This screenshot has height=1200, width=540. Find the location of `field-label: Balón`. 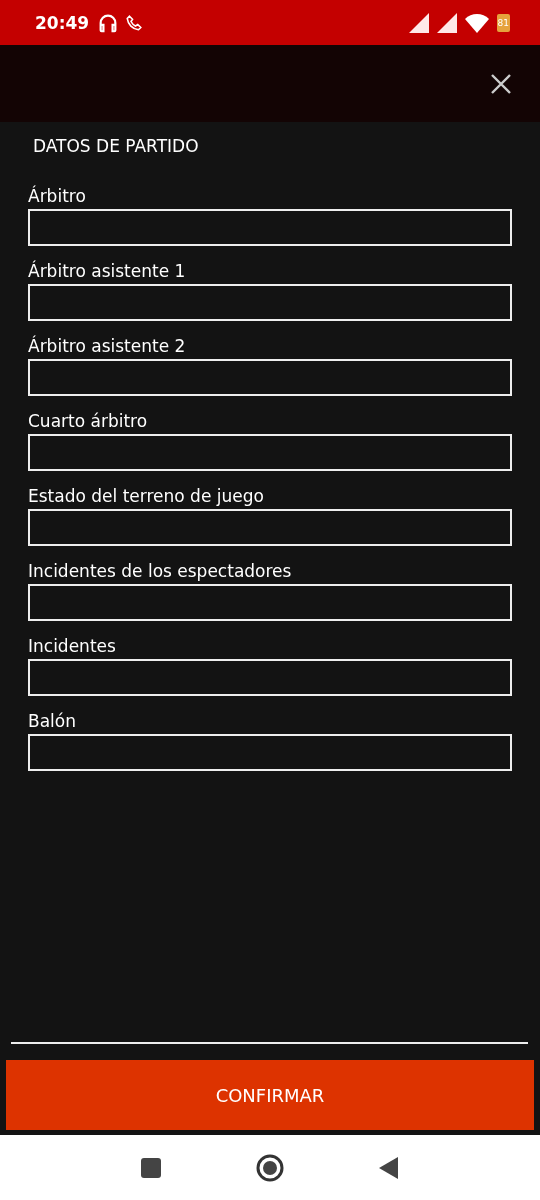

field-label: Balón is located at coordinates (52, 721).